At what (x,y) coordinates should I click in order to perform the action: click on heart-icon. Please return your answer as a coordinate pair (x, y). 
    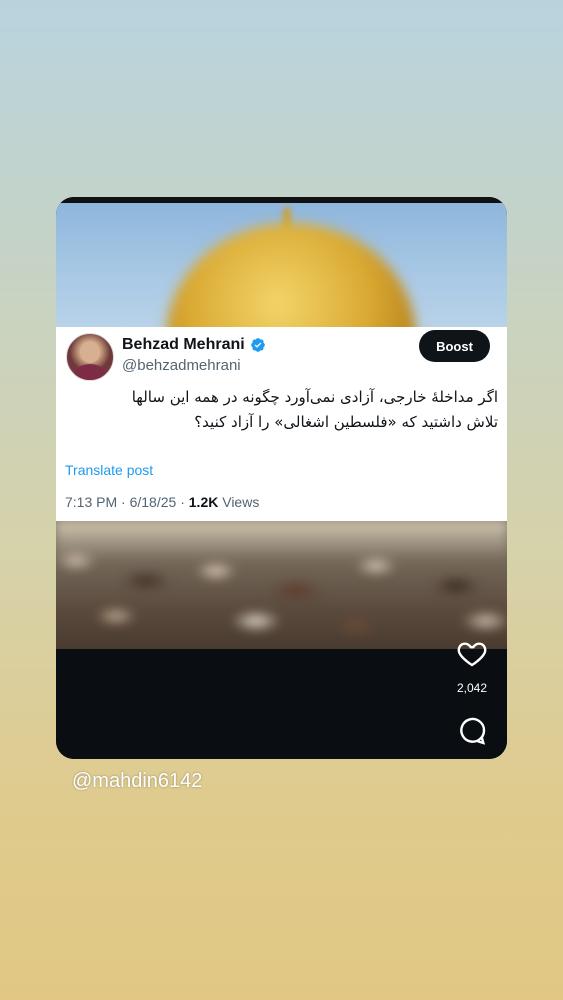
    Looking at the image, I should click on (472, 653).